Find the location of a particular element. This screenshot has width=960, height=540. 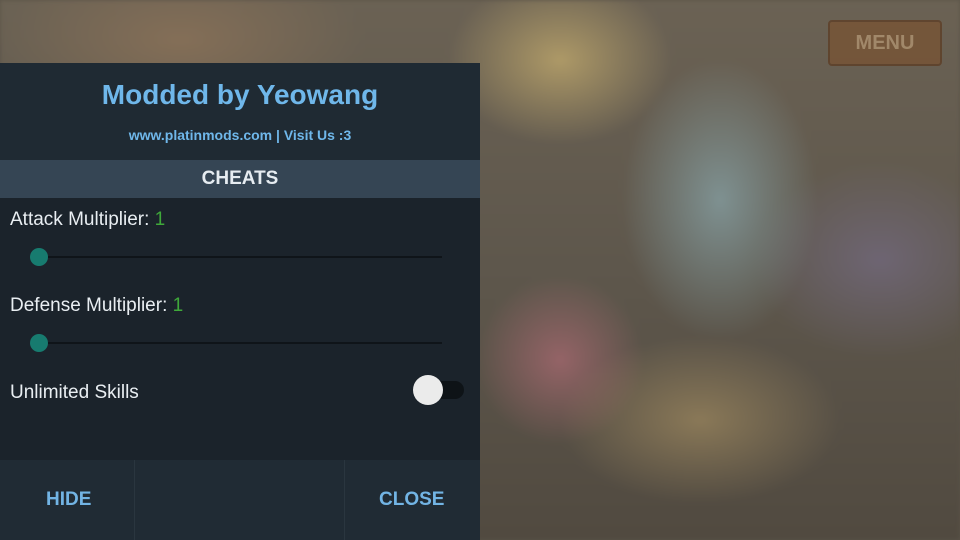

section-header-cheats: CHEATS is located at coordinates (240, 179).